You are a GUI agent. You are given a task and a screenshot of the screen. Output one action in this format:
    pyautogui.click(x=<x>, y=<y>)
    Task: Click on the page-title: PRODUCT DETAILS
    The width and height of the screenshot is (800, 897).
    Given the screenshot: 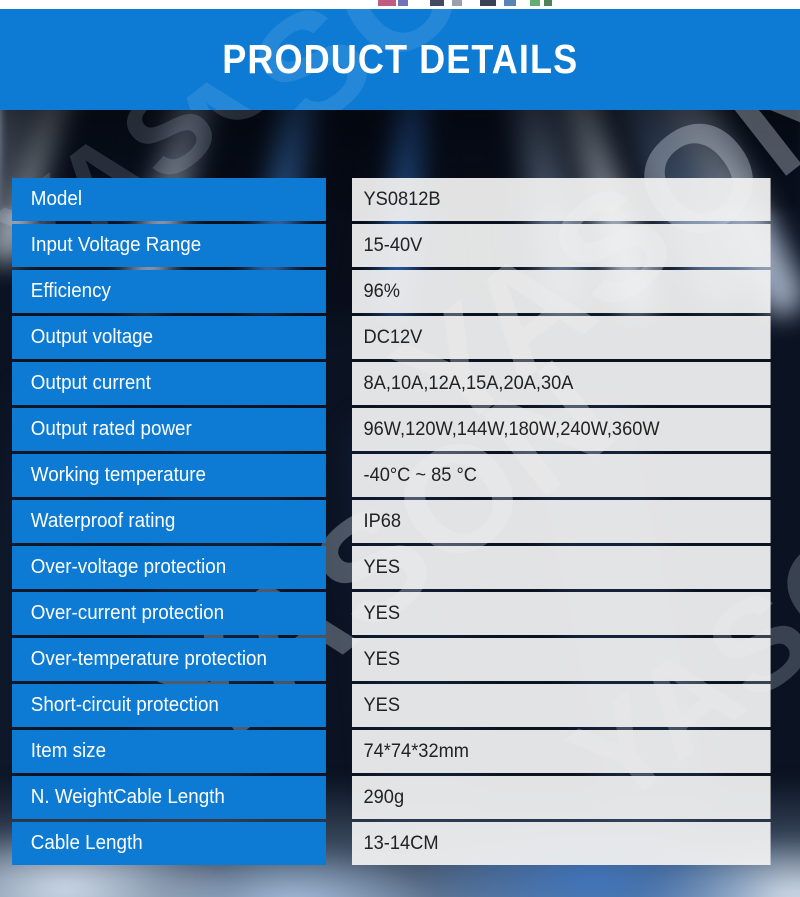 What is the action you would take?
    pyautogui.click(x=400, y=59)
    